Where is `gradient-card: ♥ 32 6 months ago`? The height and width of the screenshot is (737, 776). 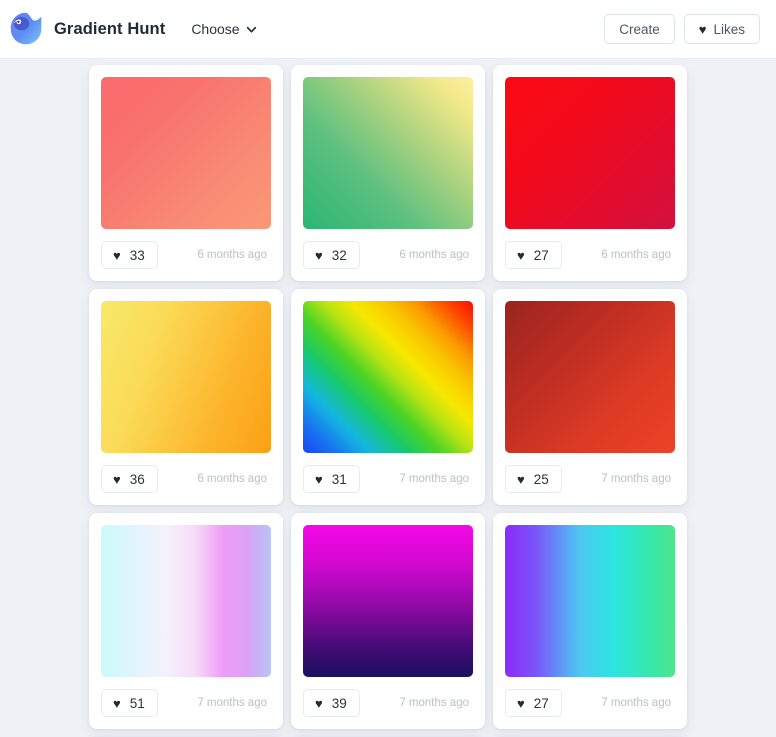
gradient-card: ♥ 32 6 months ago is located at coordinates (388, 173).